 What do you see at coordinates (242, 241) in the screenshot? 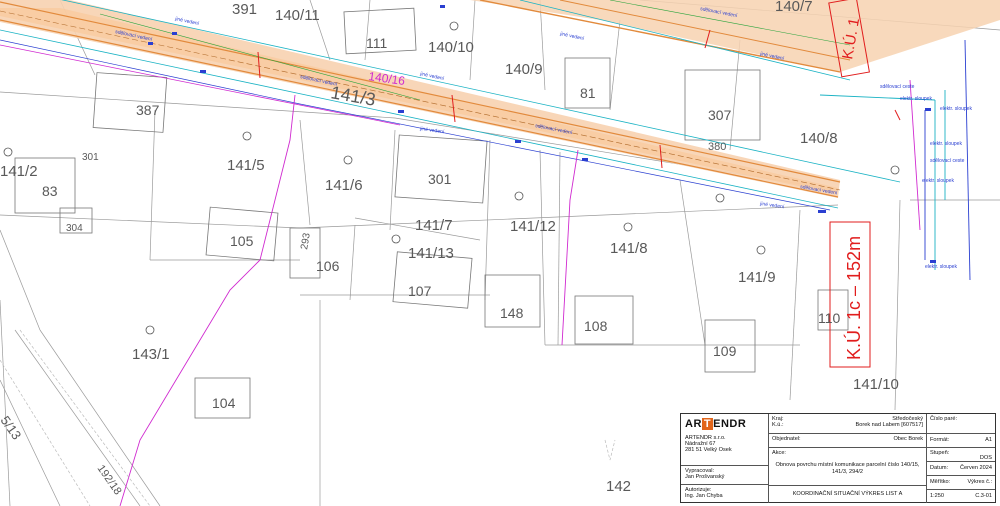
I see `parcel-105: 105` at bounding box center [242, 241].